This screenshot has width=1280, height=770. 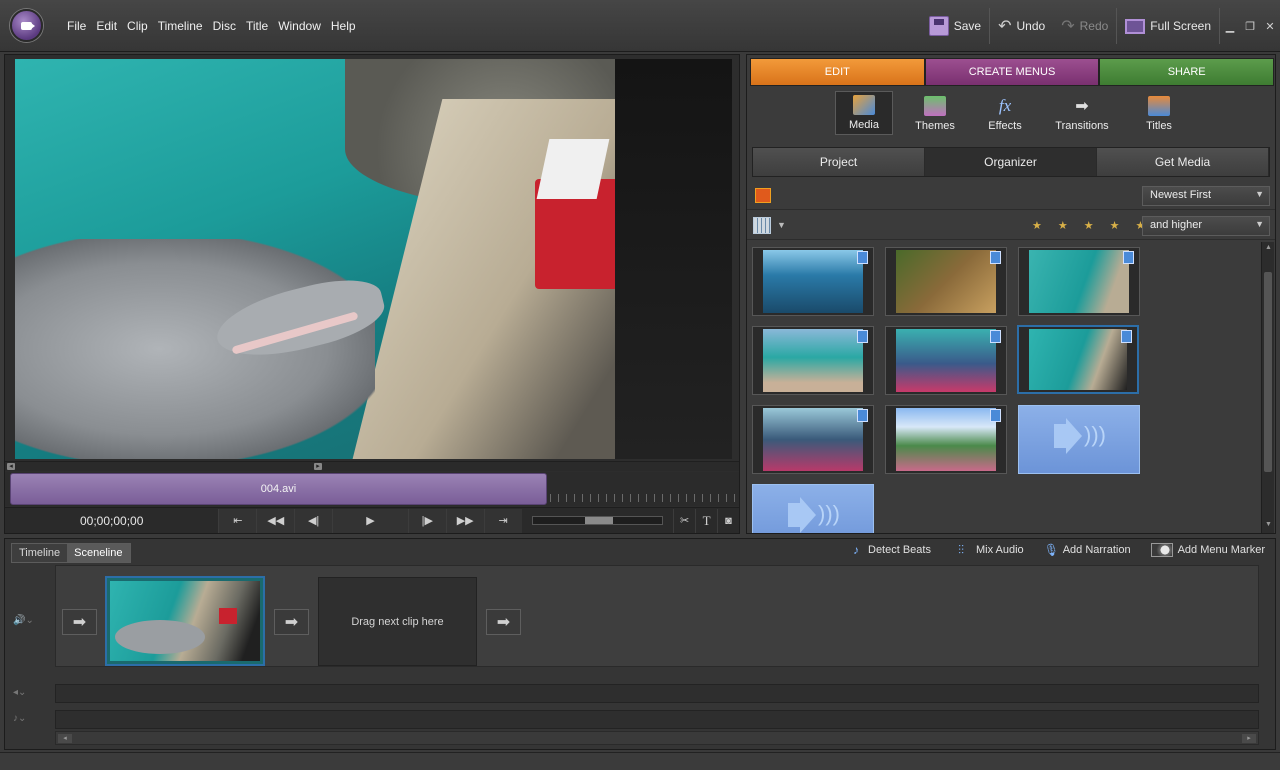 I want to click on titles-button: Titles, so click(x=1159, y=113).